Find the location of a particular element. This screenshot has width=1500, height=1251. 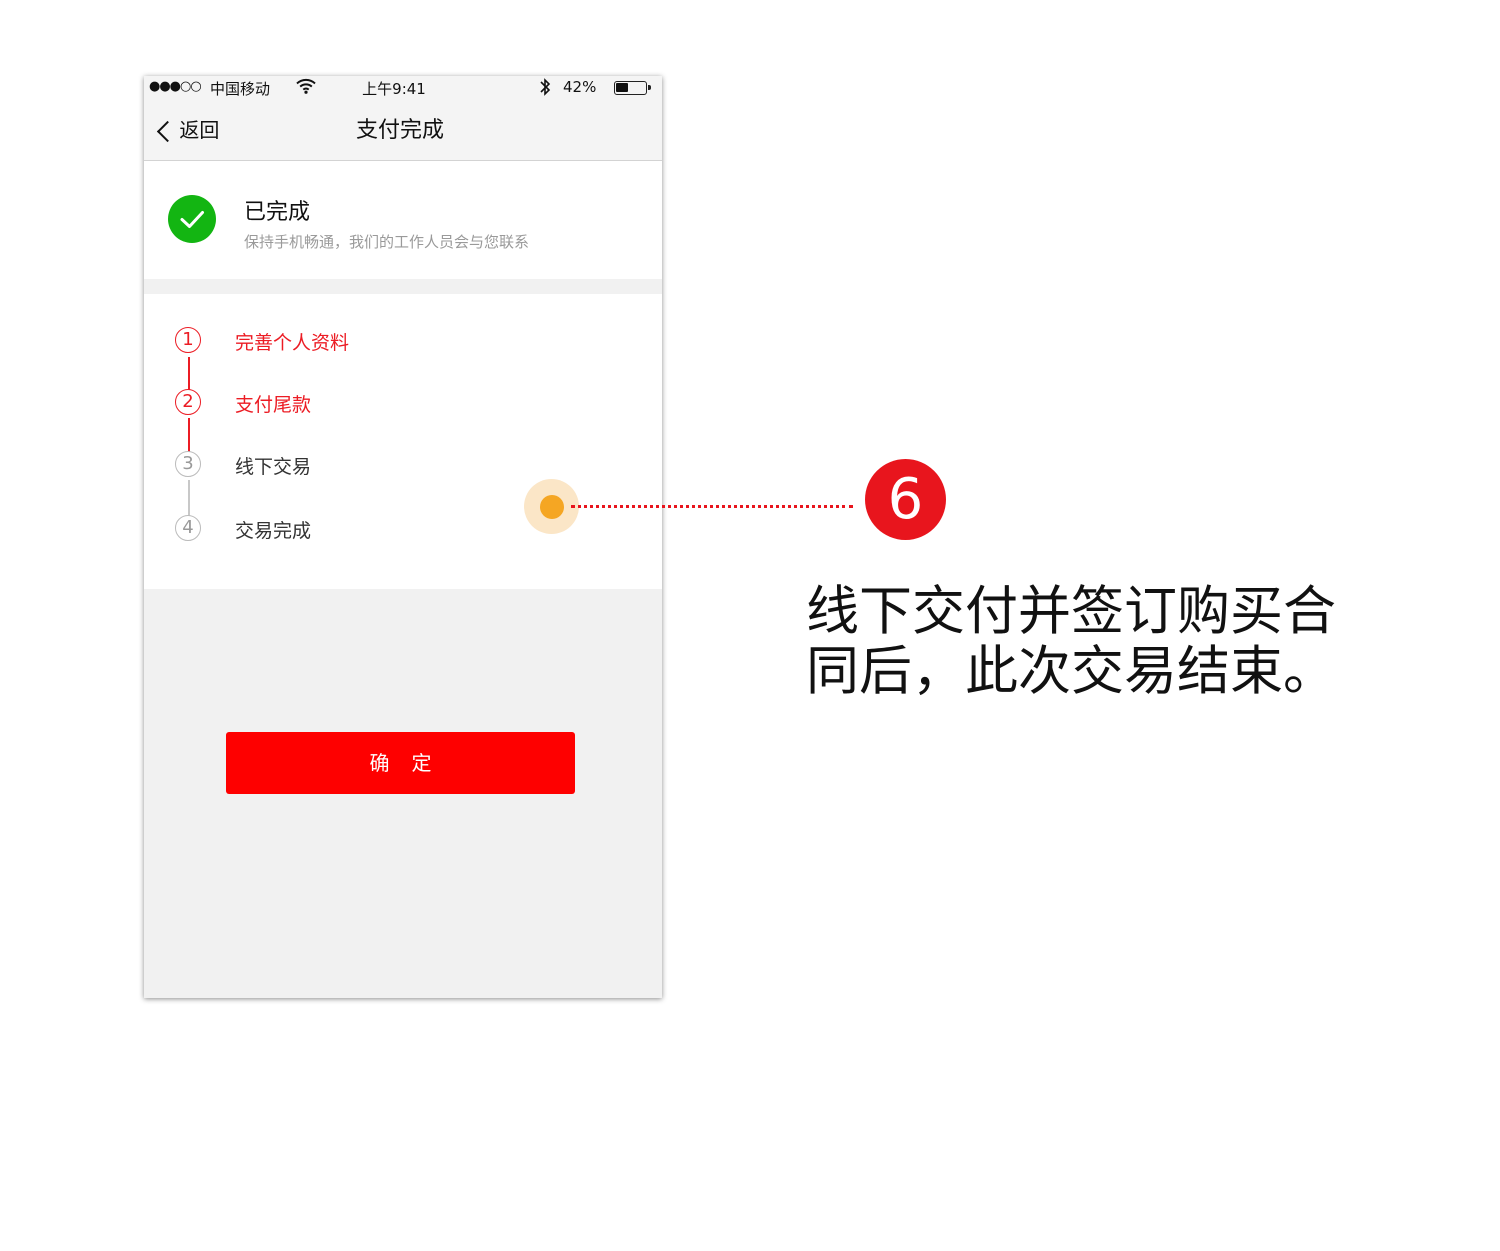

navigation-bar: 返回 支付完成 is located at coordinates (403, 130).